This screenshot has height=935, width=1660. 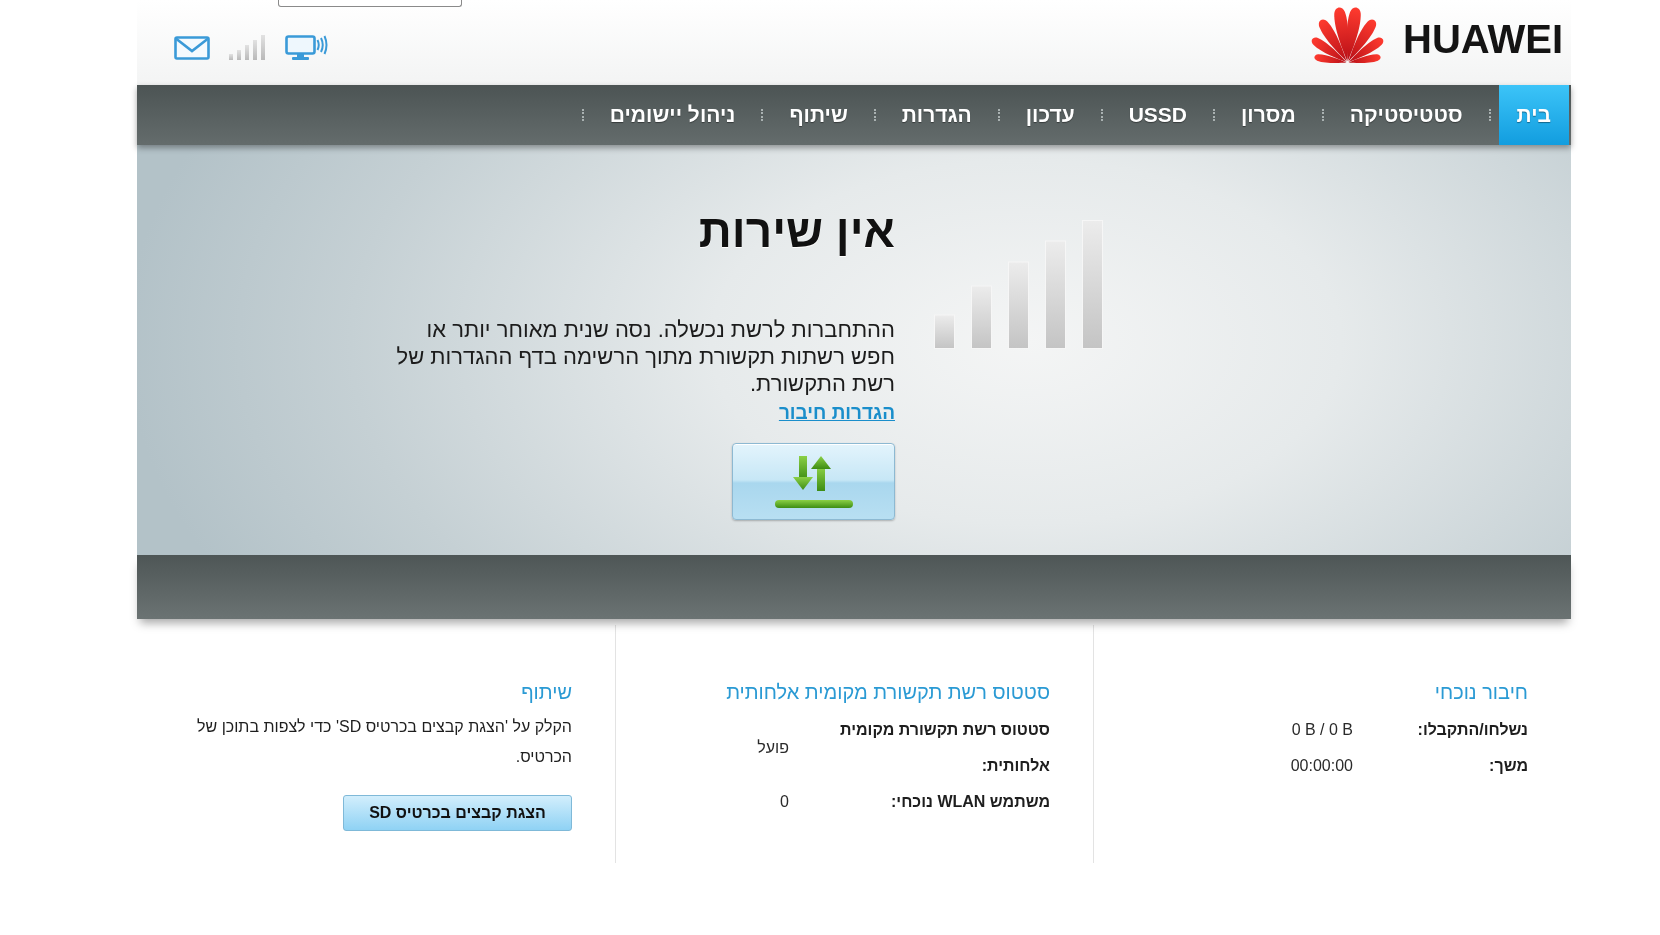 What do you see at coordinates (1508, 766) in the screenshot?
I see `field-label: משך:` at bounding box center [1508, 766].